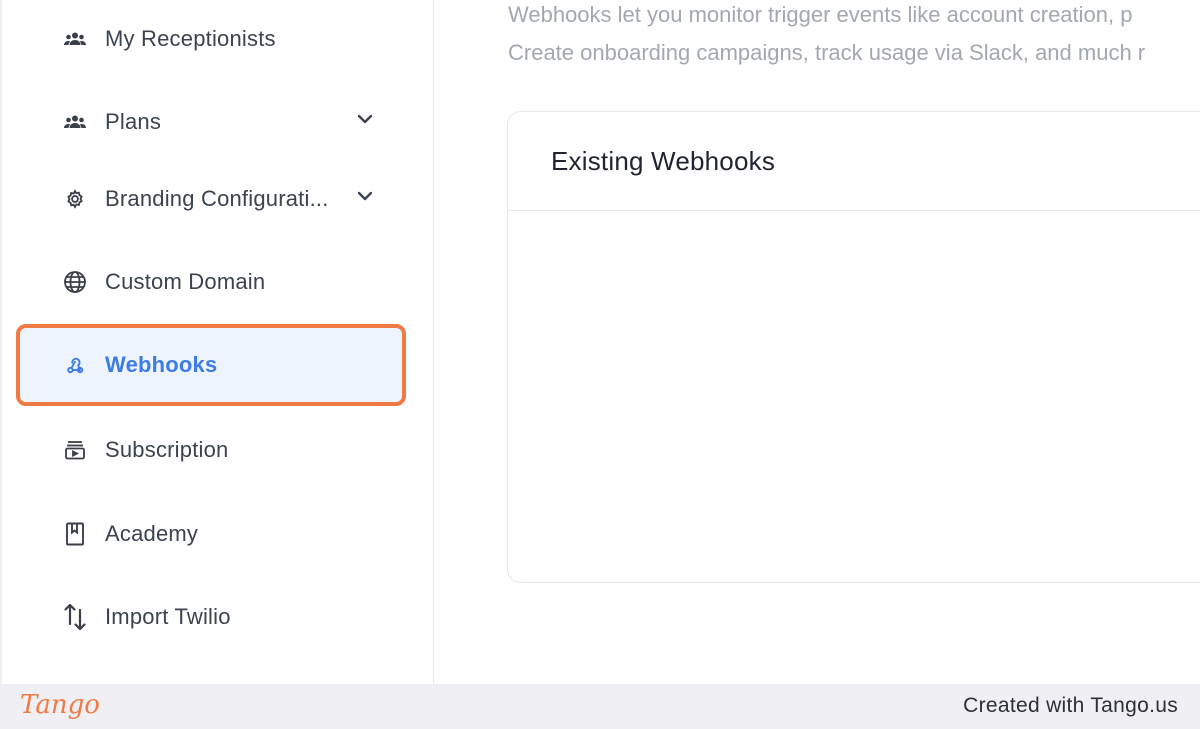  What do you see at coordinates (185, 281) in the screenshot?
I see `sidebar-item-label: Custom Domain` at bounding box center [185, 281].